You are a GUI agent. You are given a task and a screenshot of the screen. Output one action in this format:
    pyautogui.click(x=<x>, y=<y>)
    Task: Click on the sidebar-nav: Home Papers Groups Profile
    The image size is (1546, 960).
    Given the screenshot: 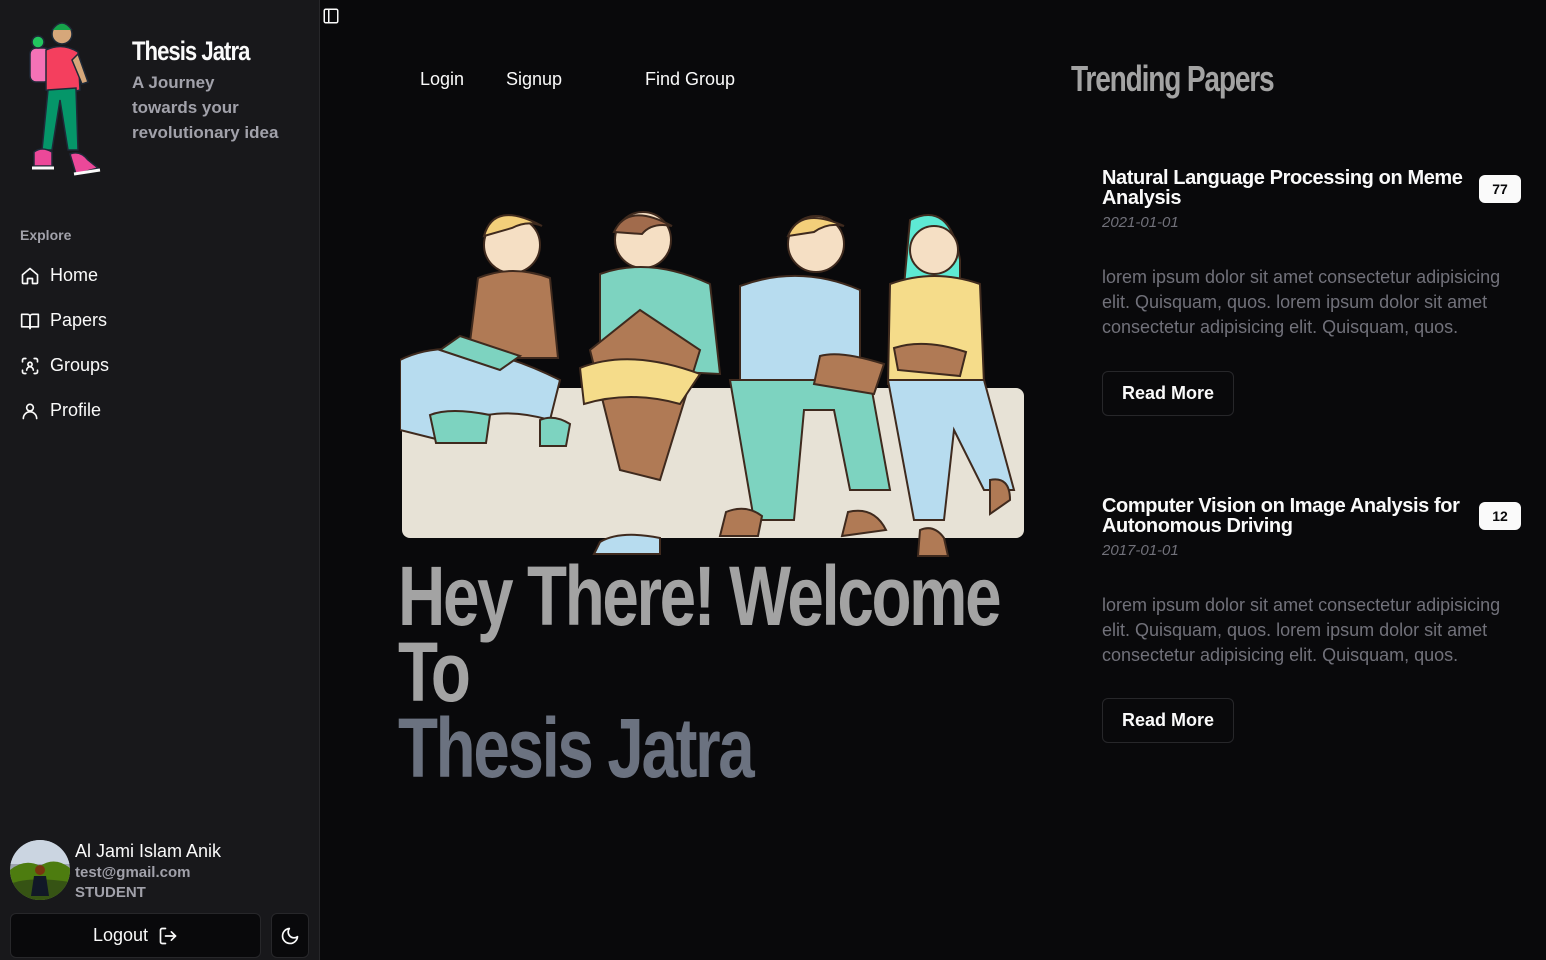 What is the action you would take?
    pyautogui.click(x=160, y=343)
    